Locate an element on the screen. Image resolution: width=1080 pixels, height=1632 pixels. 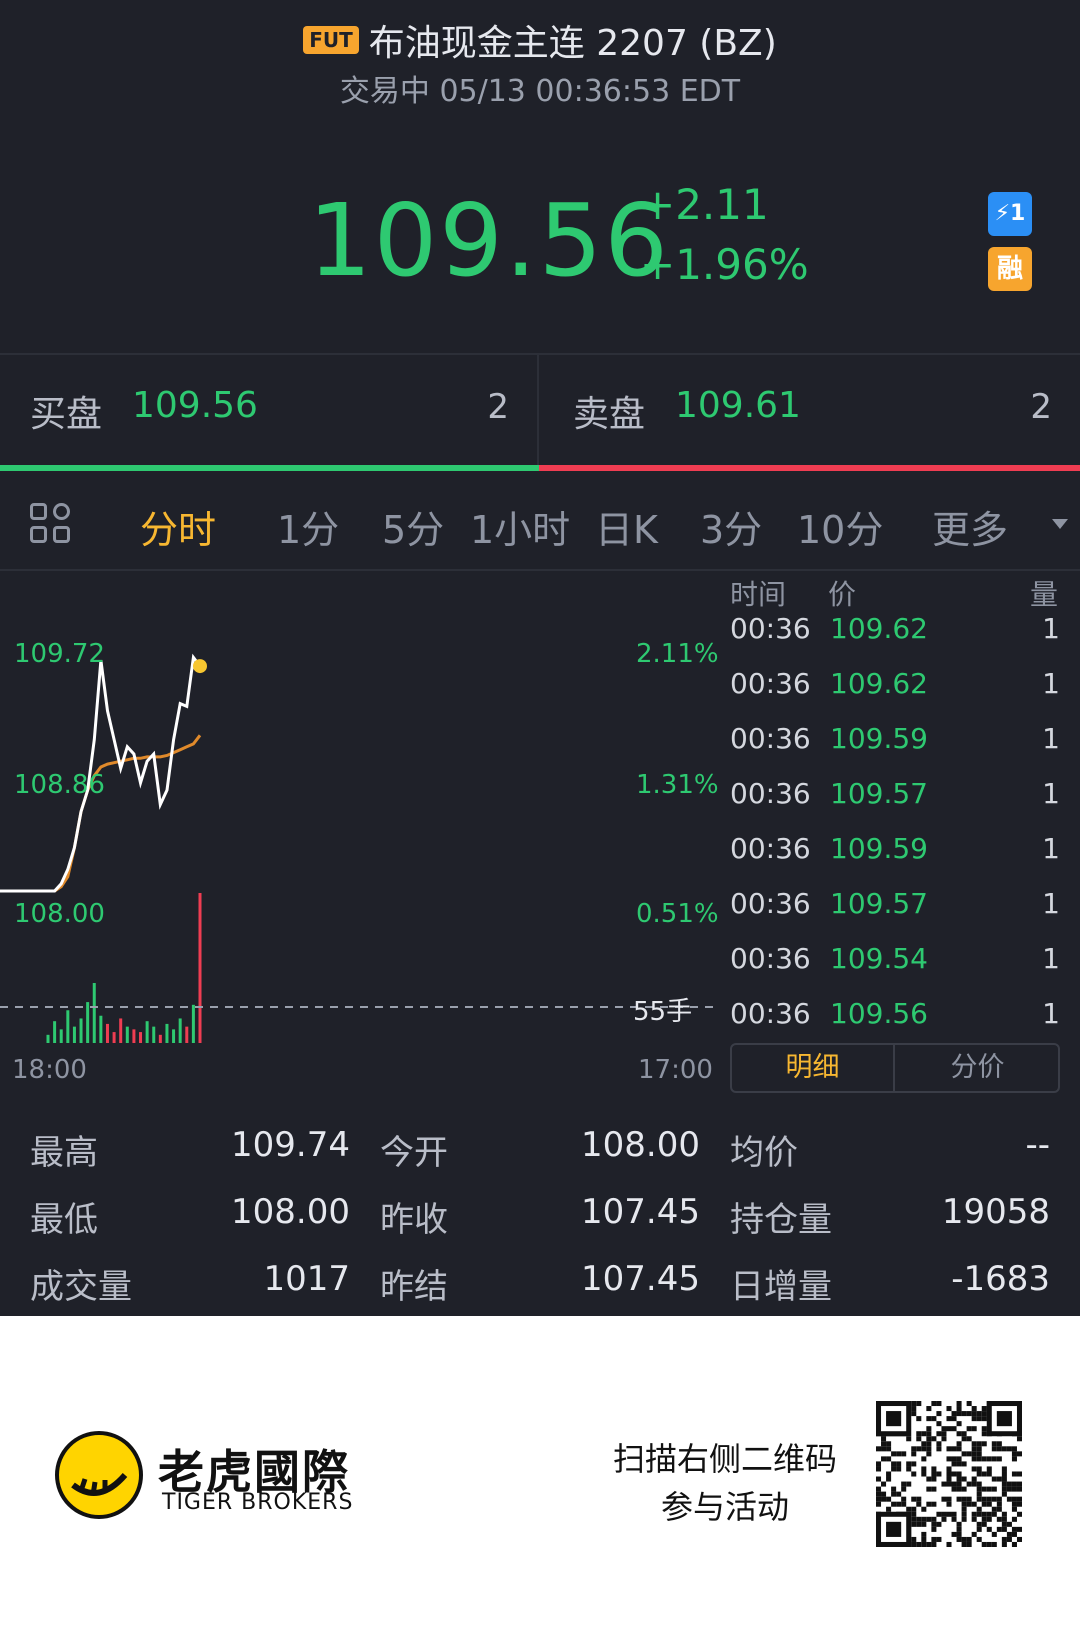
grid-menu-icon is located at coordinates (51, 524).